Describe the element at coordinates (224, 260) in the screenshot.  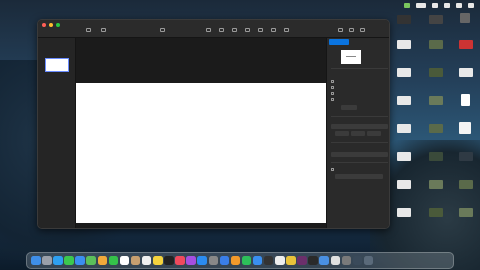
I see `keynote-icon` at that location.